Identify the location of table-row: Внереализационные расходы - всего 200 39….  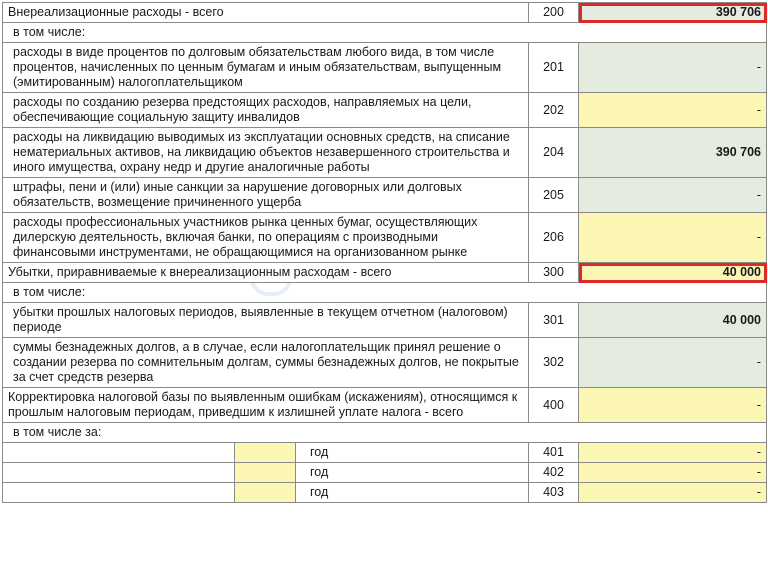
(384, 12).